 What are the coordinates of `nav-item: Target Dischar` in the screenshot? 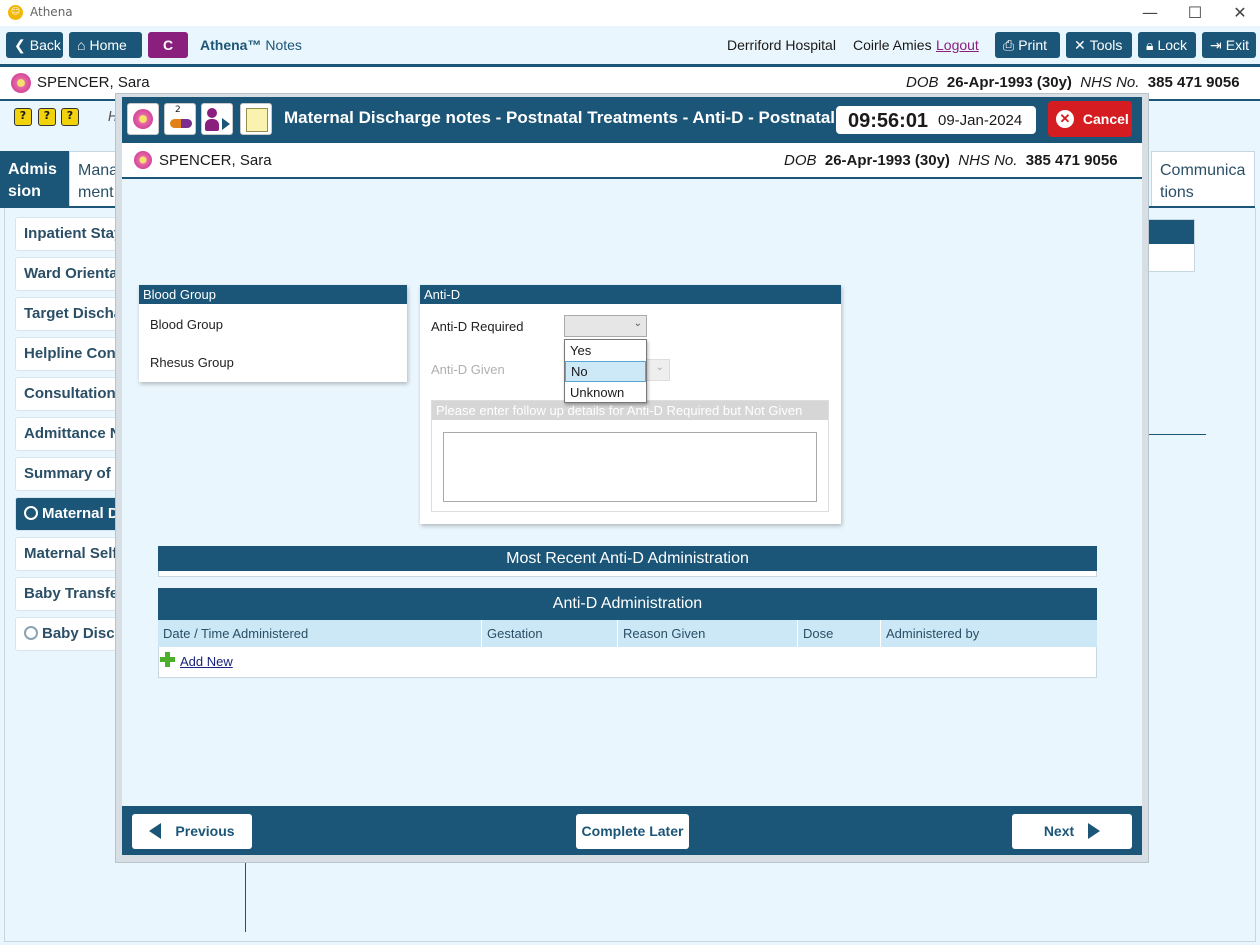 It's located at (69, 314).